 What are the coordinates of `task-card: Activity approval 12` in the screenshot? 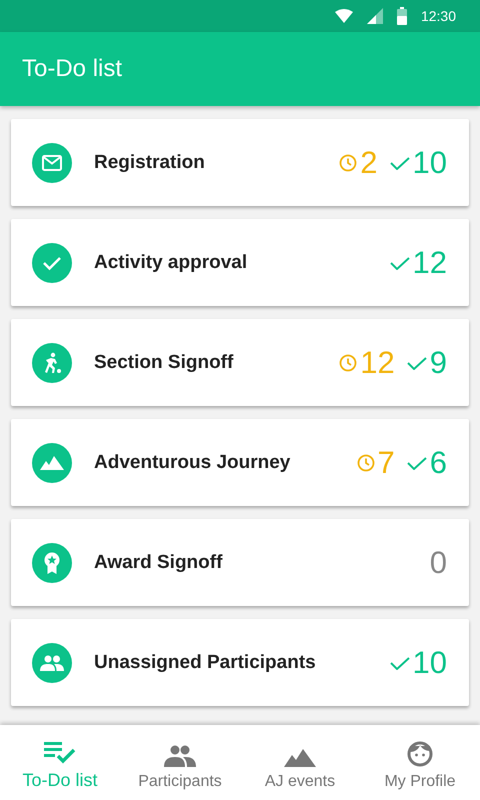 It's located at (240, 262).